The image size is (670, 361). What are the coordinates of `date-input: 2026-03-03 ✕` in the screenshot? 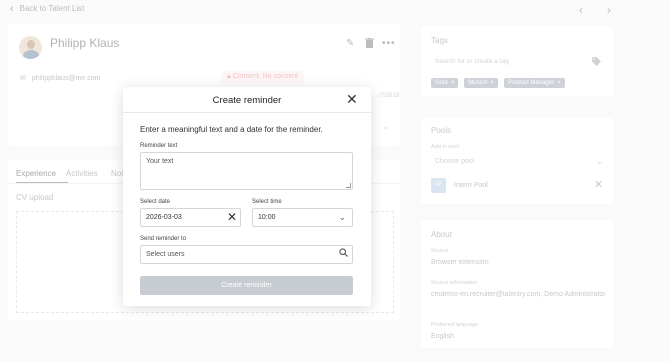 It's located at (190, 217).